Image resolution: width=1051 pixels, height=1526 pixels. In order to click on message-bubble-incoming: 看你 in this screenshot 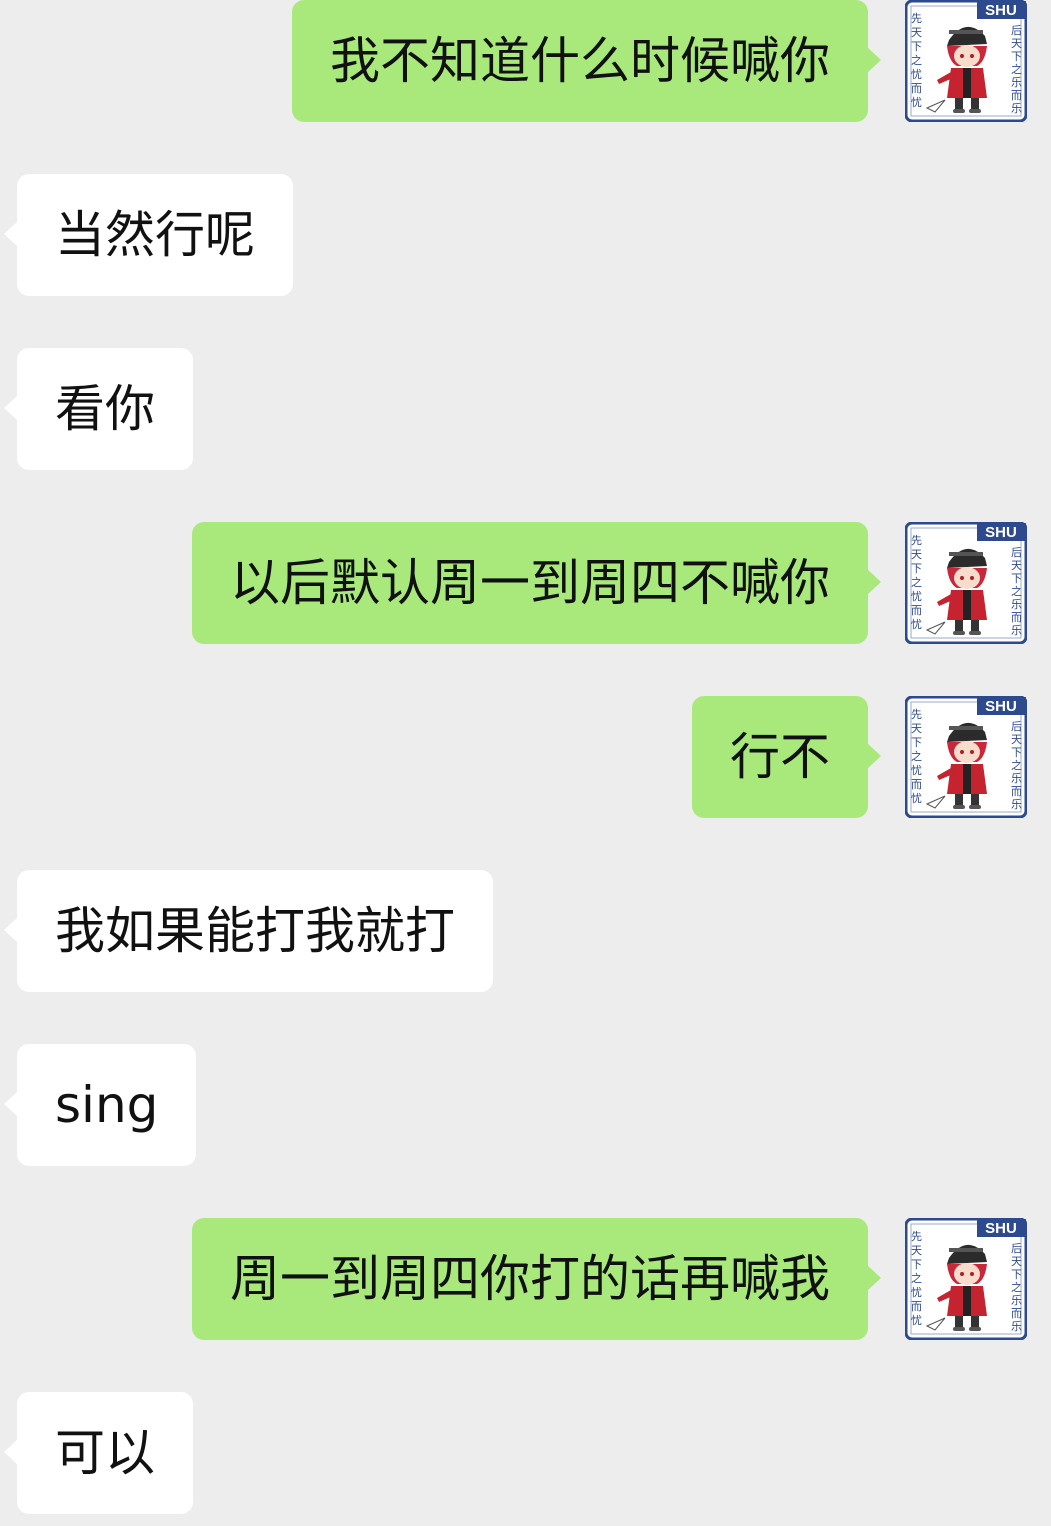, I will do `click(98, 409)`.